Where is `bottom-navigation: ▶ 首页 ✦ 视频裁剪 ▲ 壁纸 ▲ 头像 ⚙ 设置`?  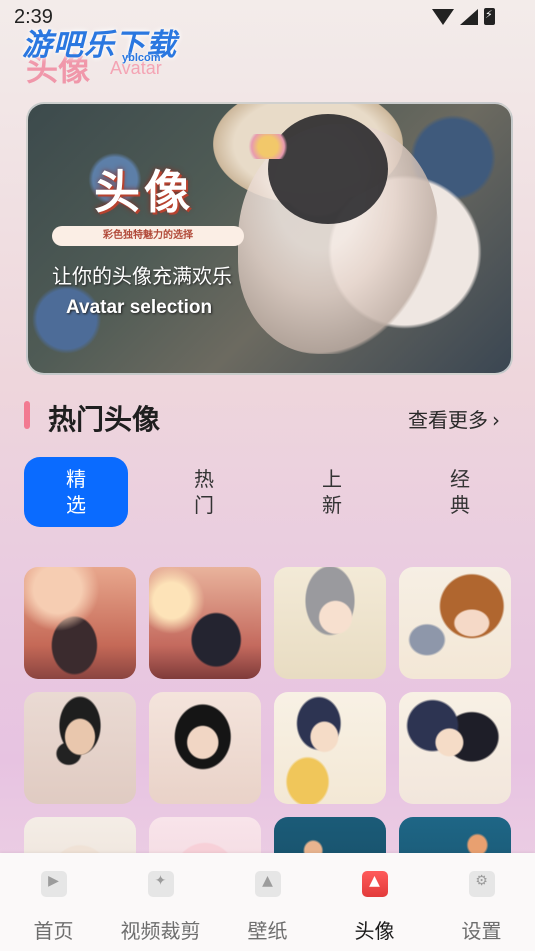
bottom-navigation: ▶ 首页 ✦ 视频裁剪 ▲ 壁纸 ▲ 头像 ⚙ 设置 is located at coordinates (267, 902).